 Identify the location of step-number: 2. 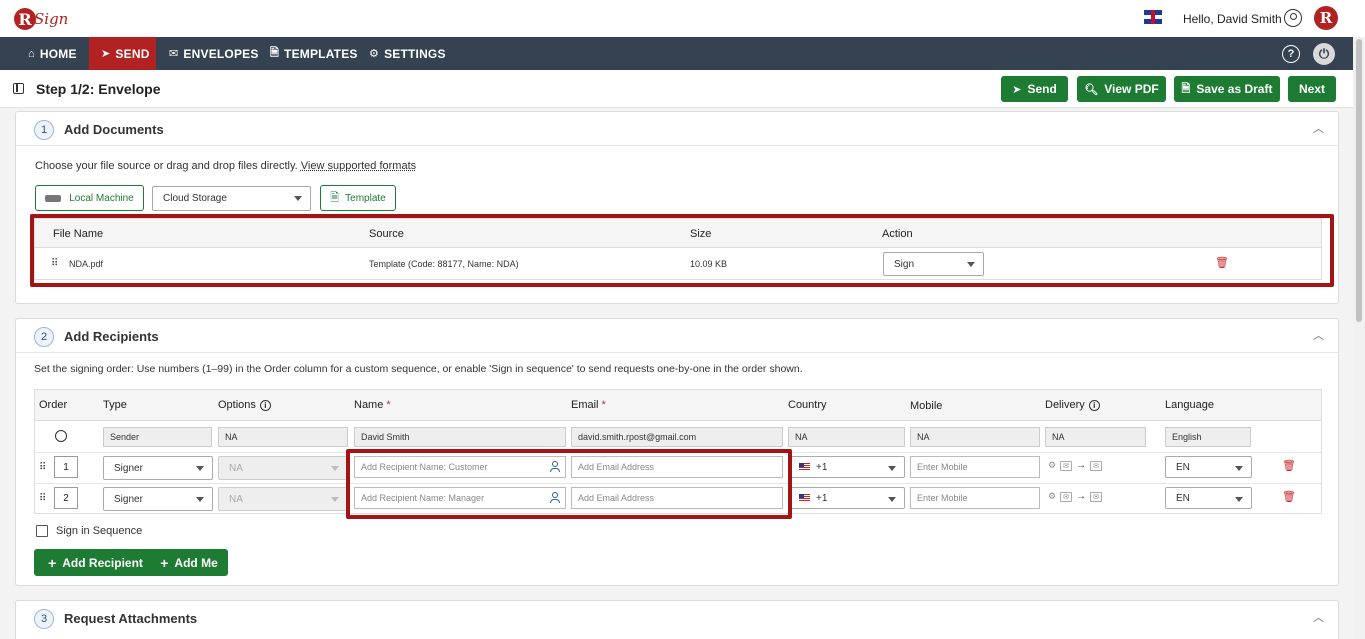
(44, 337).